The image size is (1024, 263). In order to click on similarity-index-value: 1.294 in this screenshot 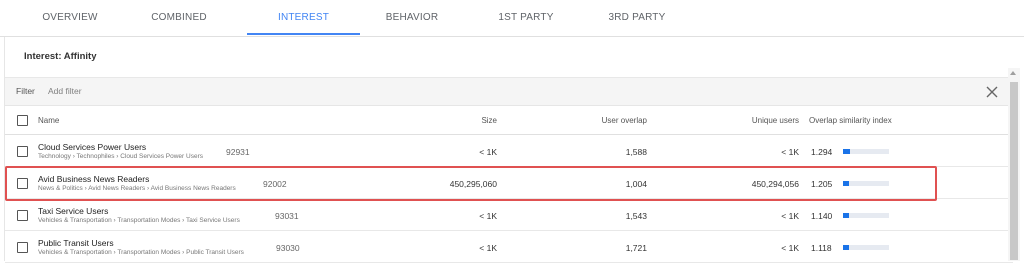, I will do `click(822, 152)`.